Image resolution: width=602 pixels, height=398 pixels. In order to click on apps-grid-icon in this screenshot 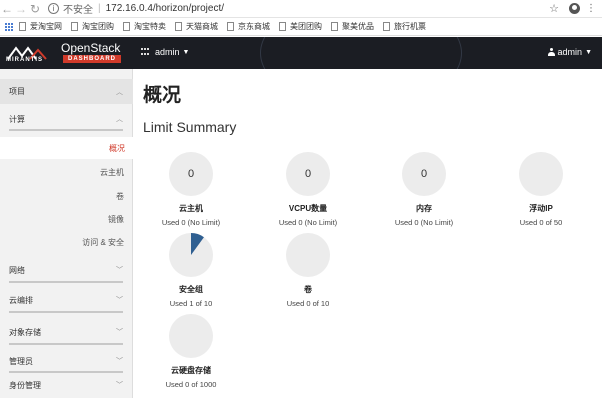, I will do `click(9, 26)`.